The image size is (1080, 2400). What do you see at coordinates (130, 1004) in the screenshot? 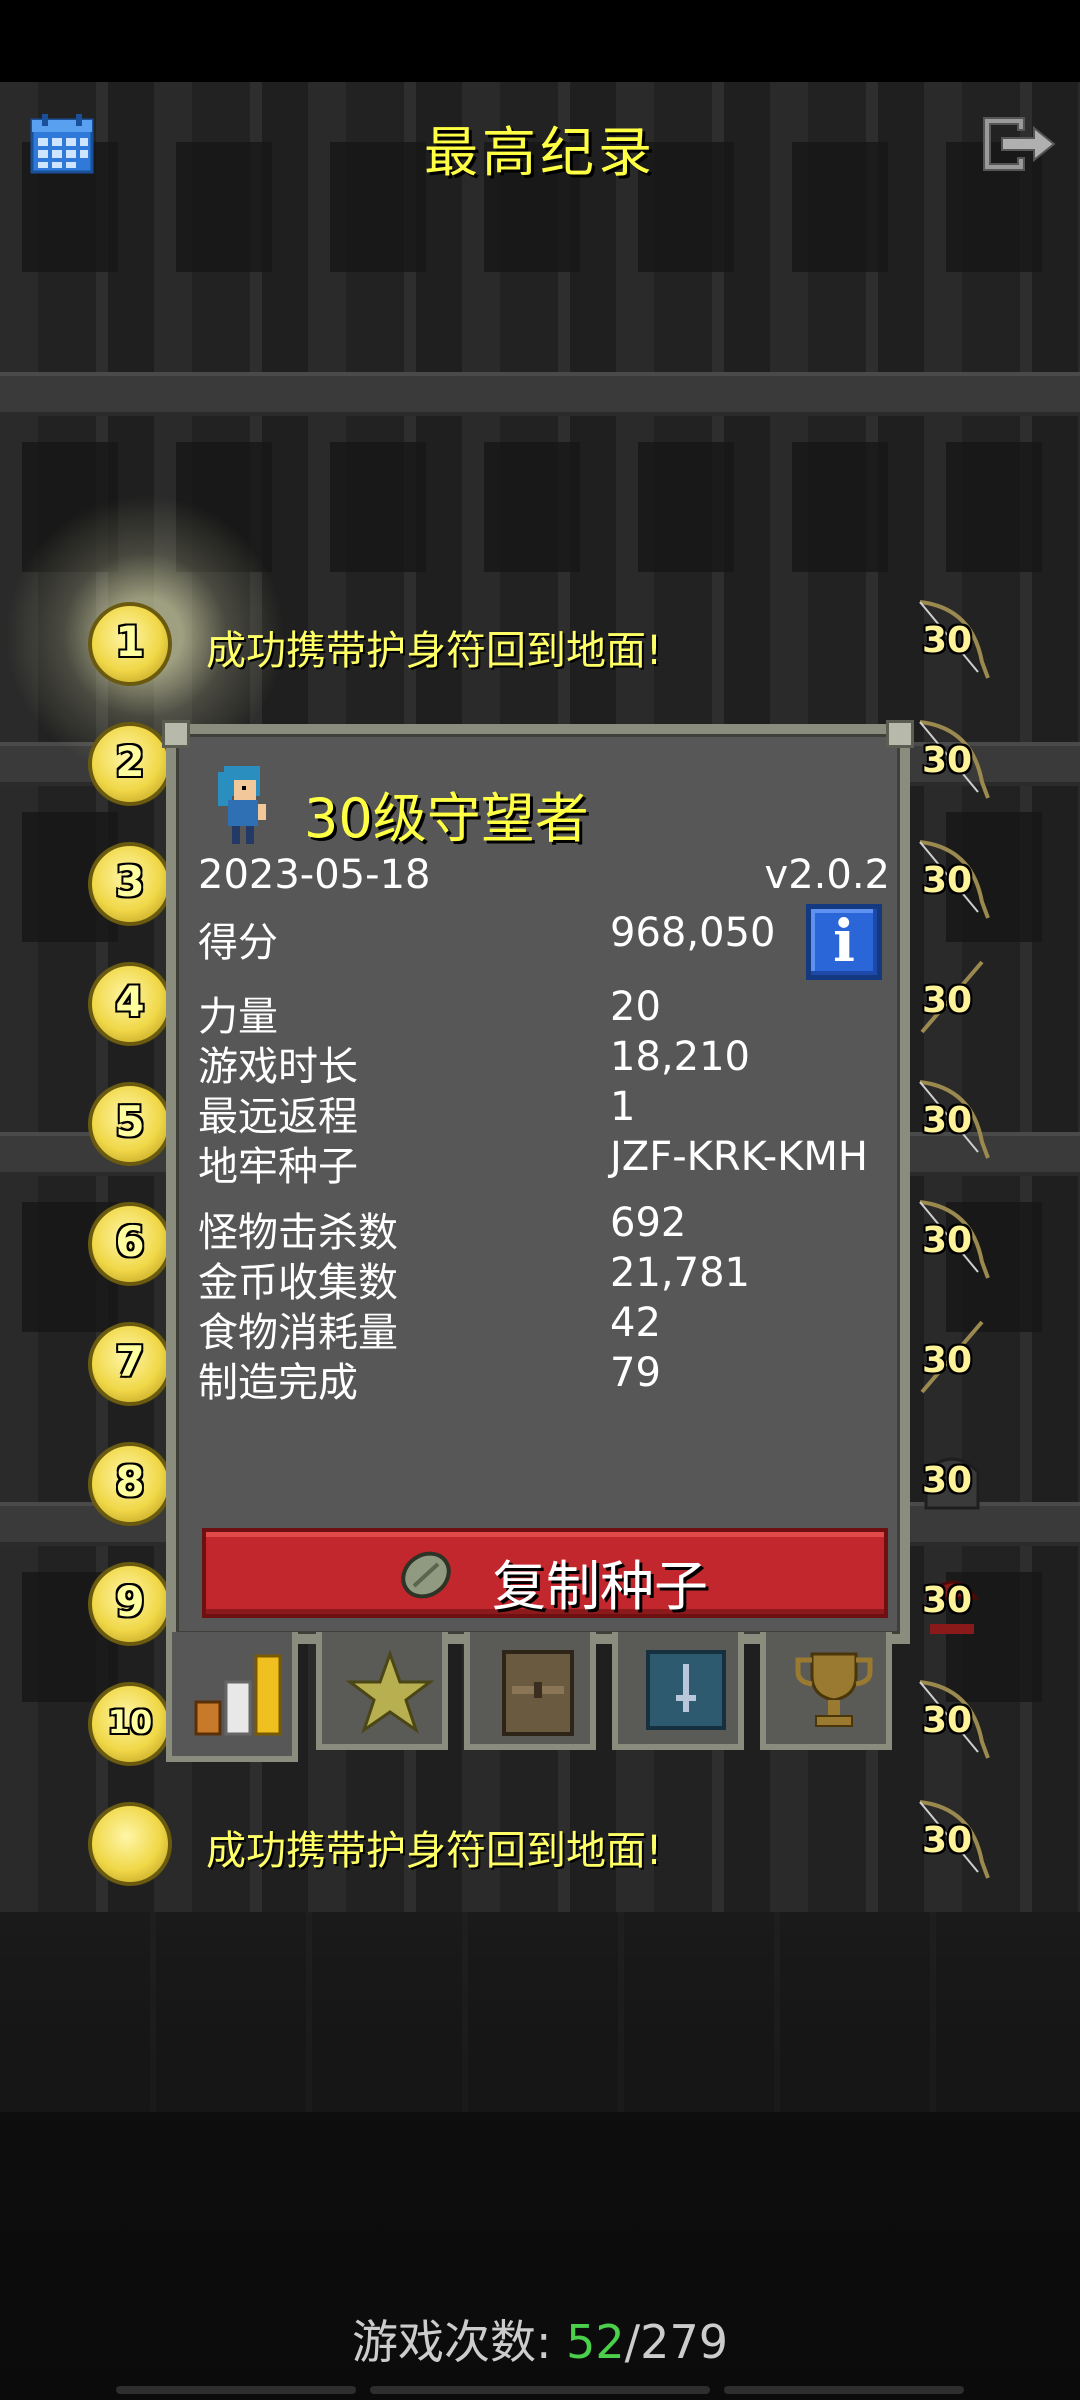
I see `rank-medal: 4` at bounding box center [130, 1004].